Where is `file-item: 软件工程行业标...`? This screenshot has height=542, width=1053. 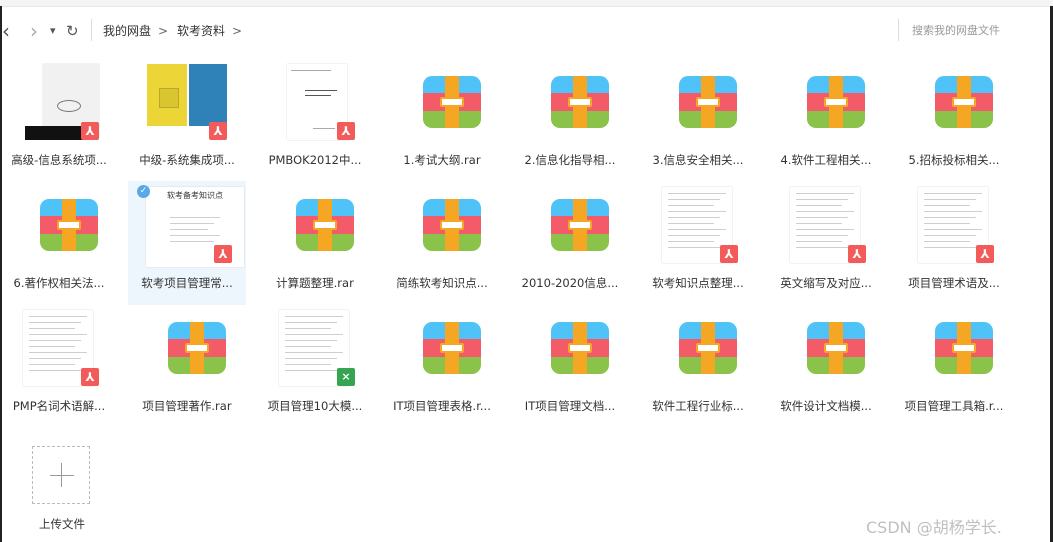
file-item: 软件工程行业标... is located at coordinates (698, 366).